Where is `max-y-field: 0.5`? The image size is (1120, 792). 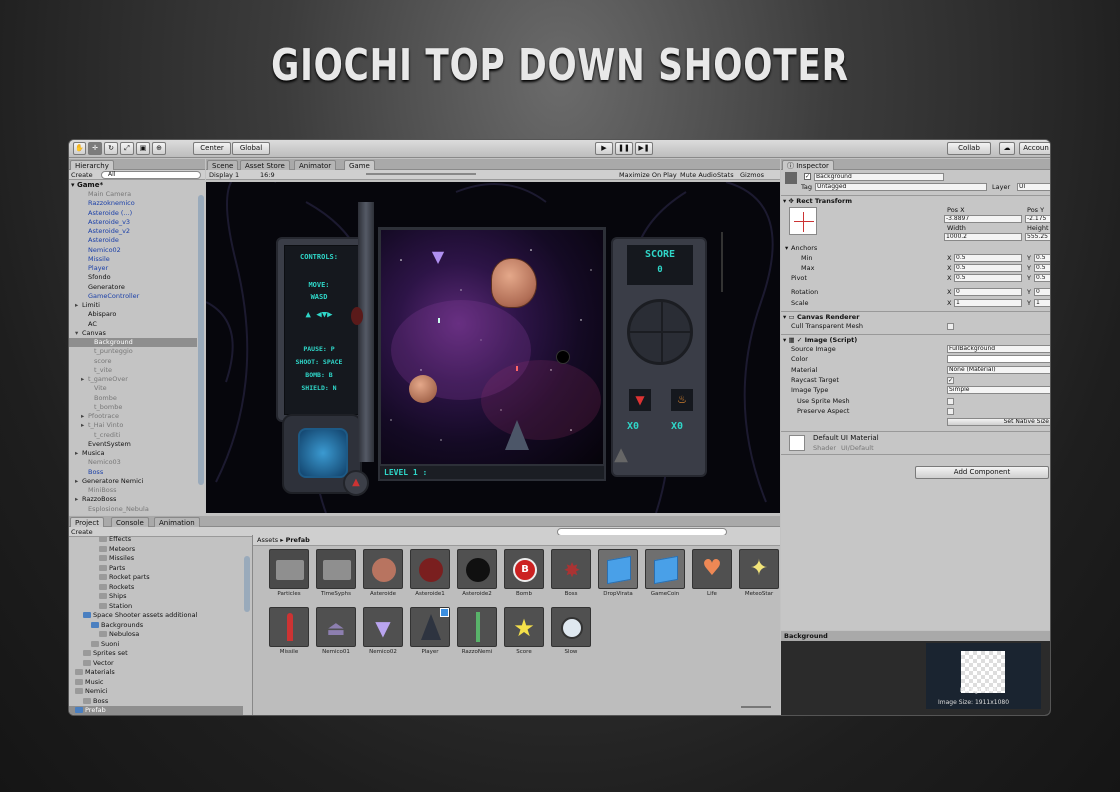 max-y-field: 0.5 is located at coordinates (1042, 268).